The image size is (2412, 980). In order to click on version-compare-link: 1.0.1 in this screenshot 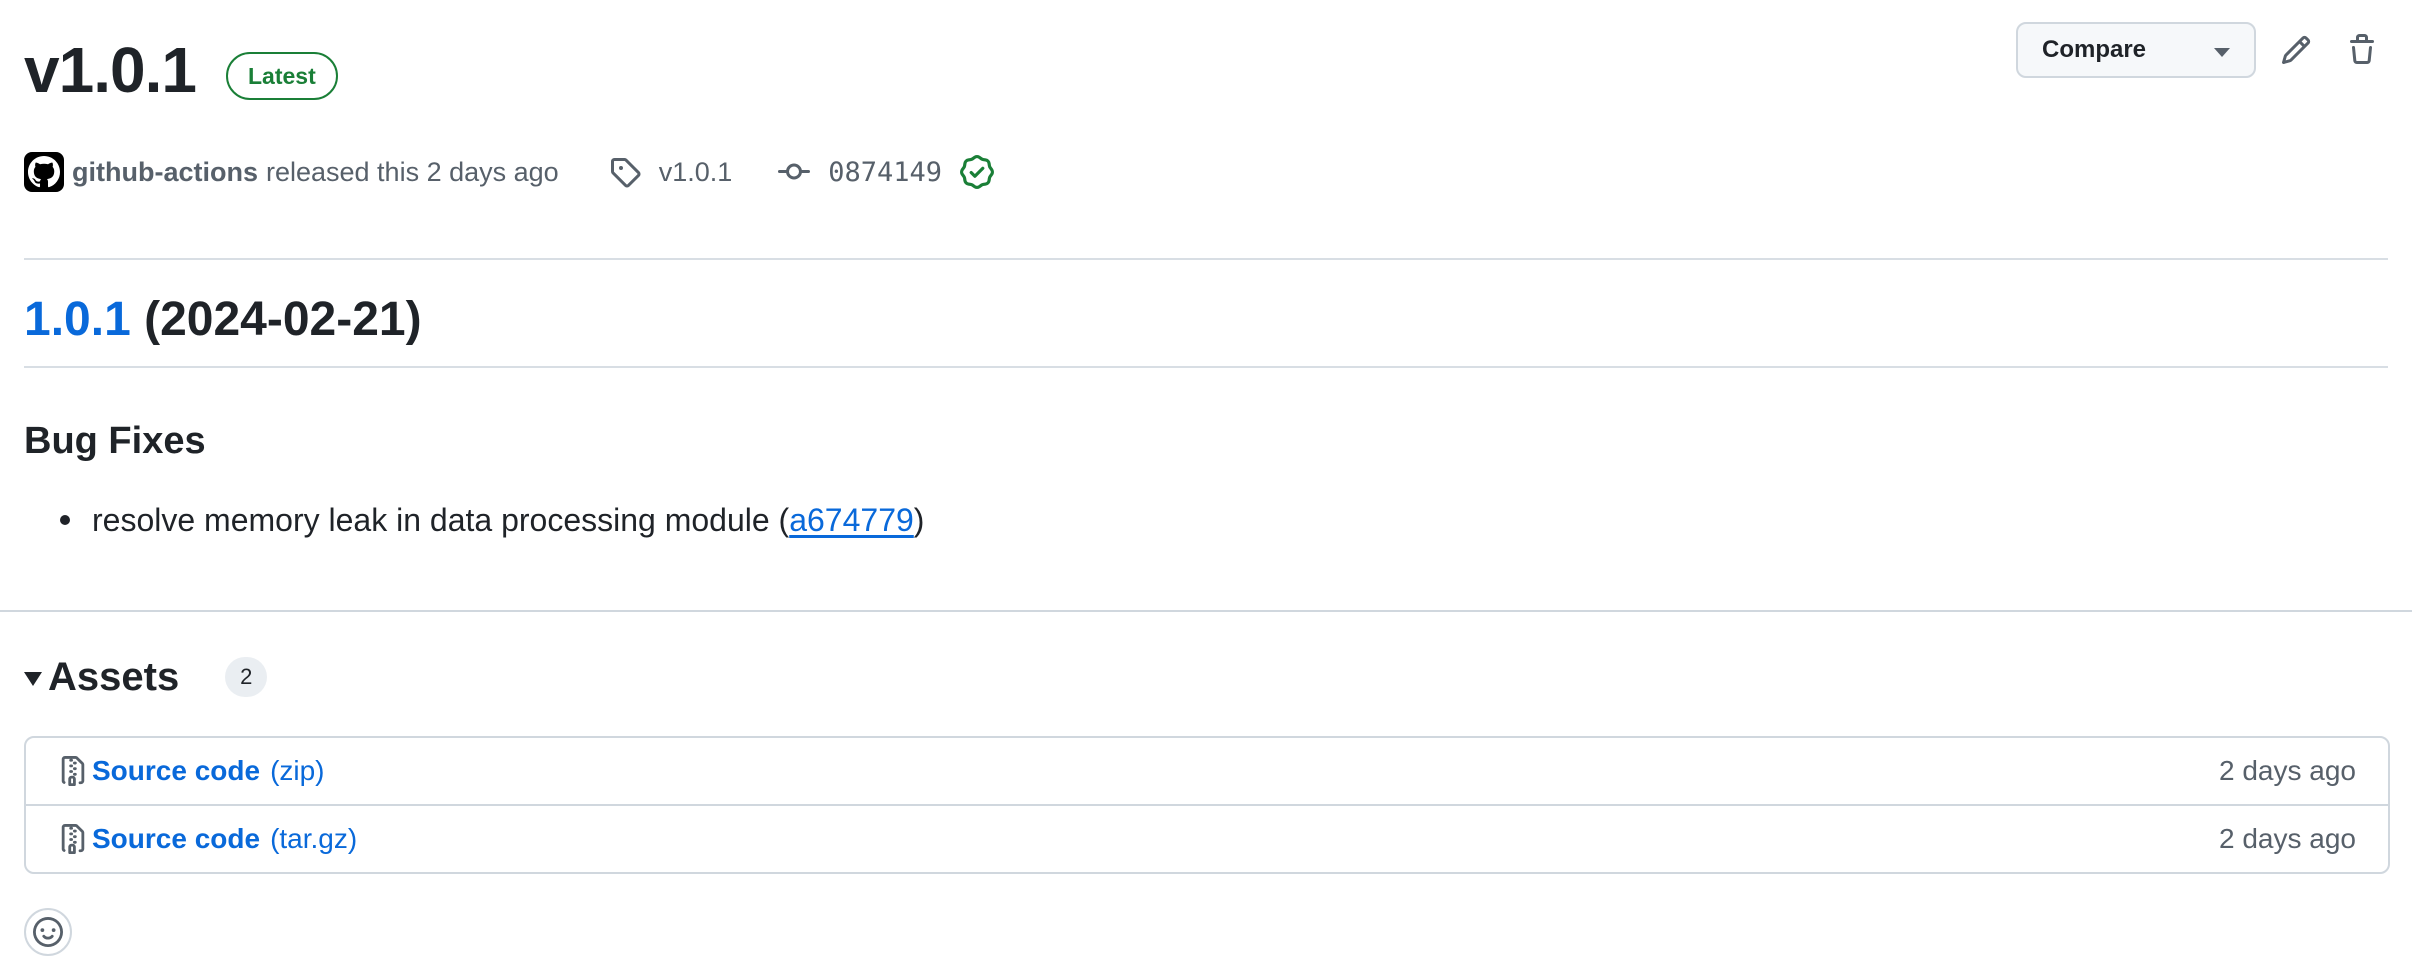, I will do `click(77, 319)`.